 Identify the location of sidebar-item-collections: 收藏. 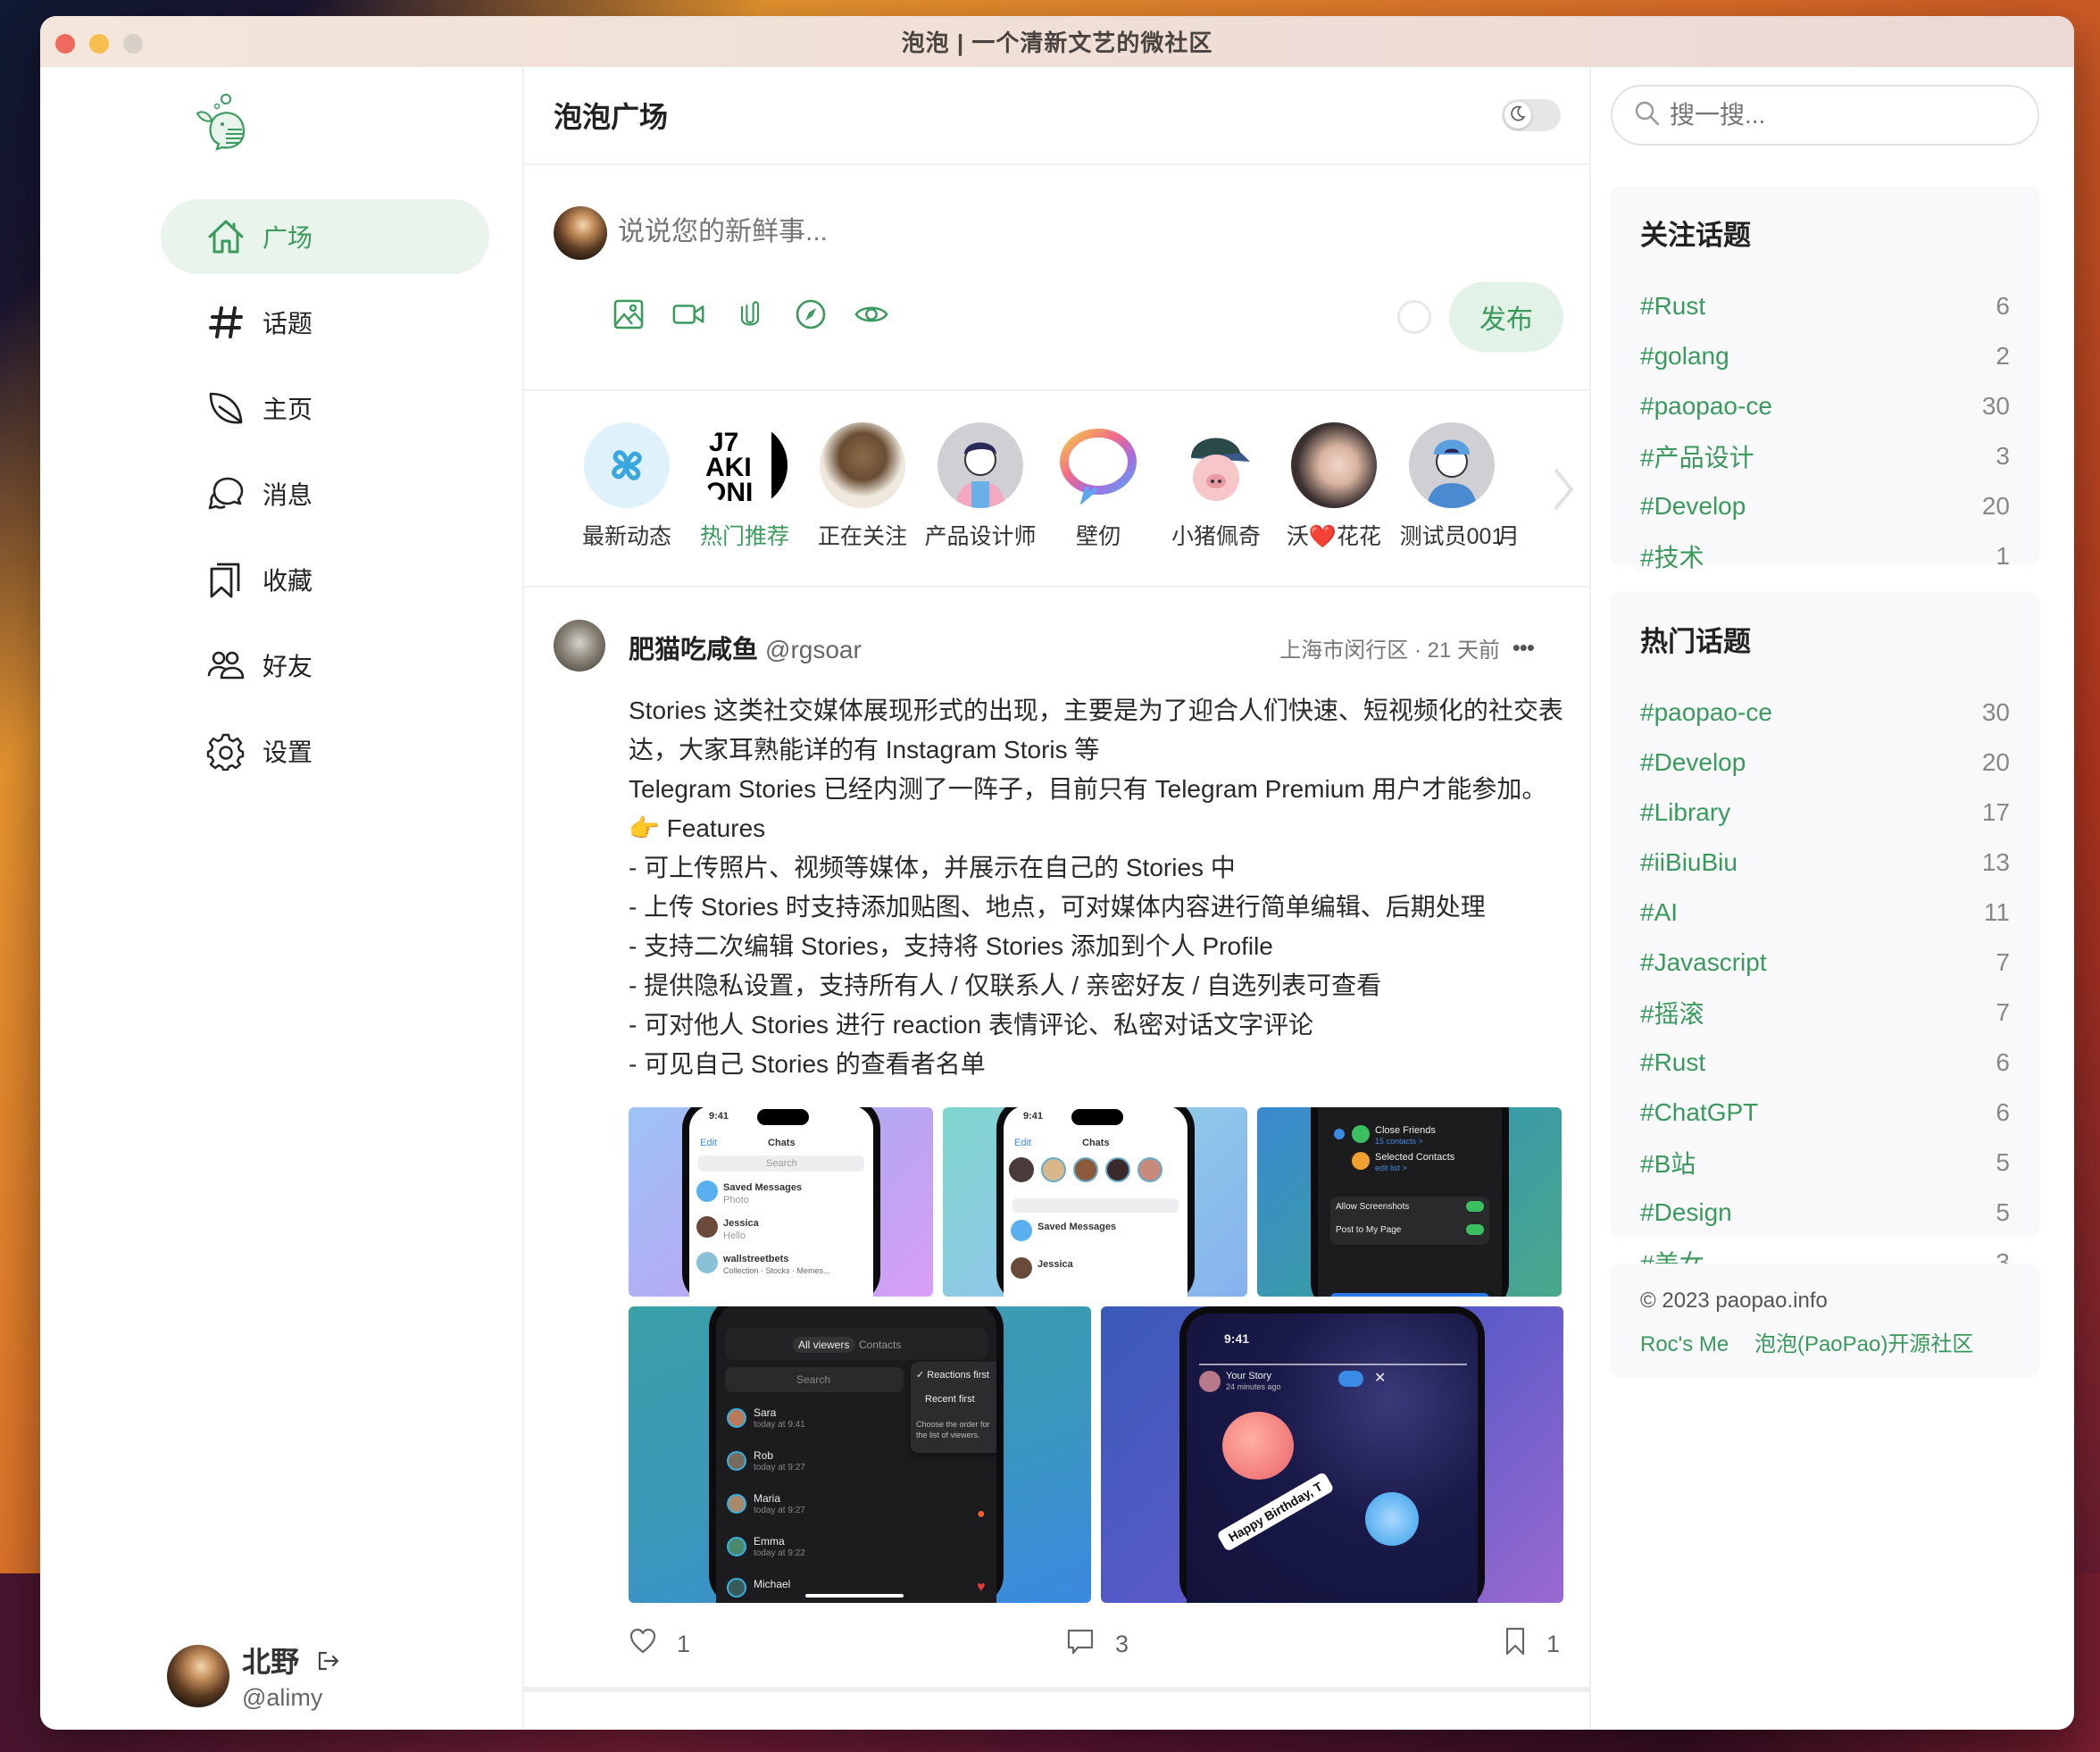
(325, 579).